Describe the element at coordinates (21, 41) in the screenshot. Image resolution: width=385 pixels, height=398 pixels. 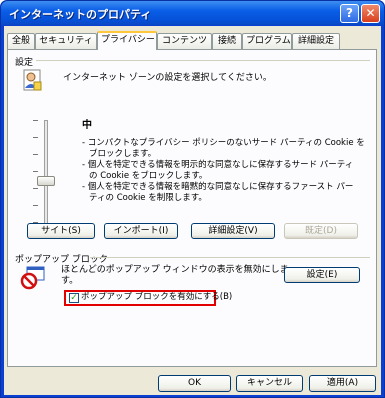
I see `tab-general: 全般` at that location.